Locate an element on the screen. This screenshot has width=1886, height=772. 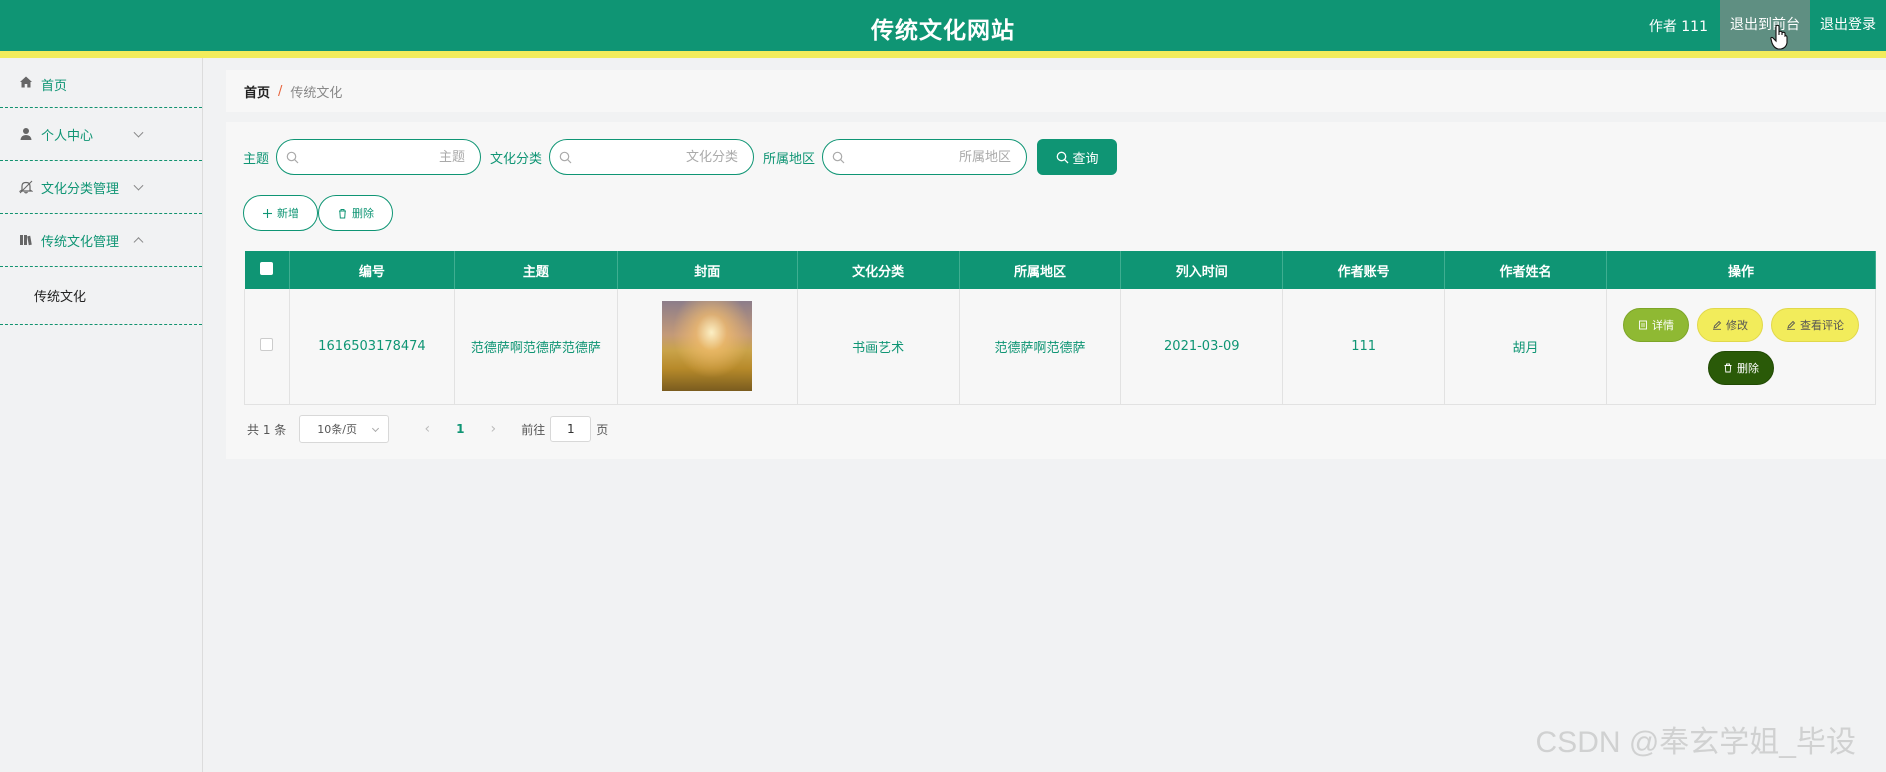
breadcrumb-home: 首页 is located at coordinates (257, 91).